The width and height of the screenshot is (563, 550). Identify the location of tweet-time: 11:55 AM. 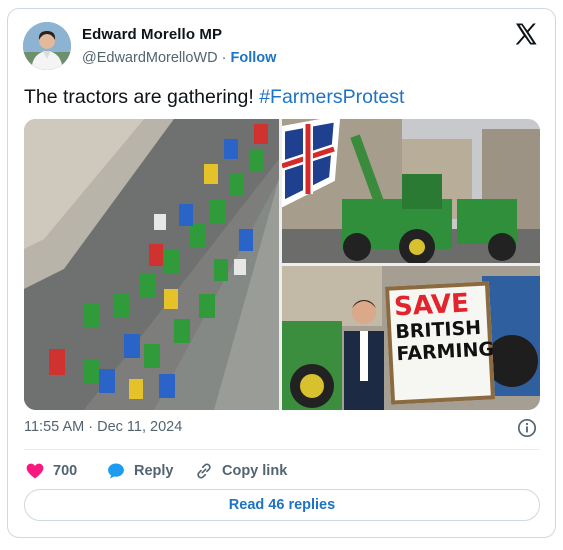
(54, 427).